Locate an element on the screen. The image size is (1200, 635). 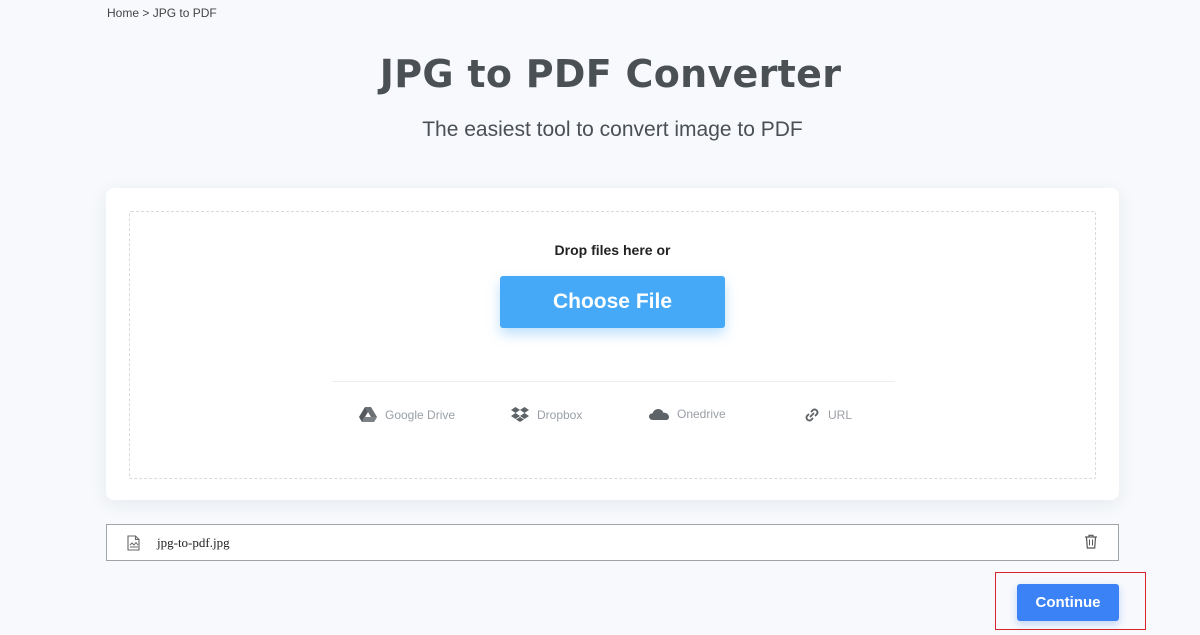
breadcrumb: Home > JPG to PDF is located at coordinates (162, 13).